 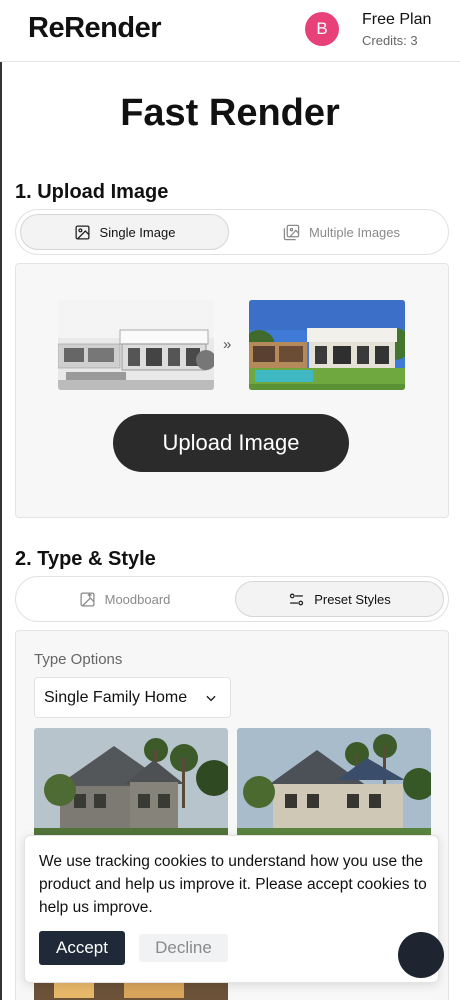 I want to click on upload-image-button: Upload Image, so click(x=231, y=443).